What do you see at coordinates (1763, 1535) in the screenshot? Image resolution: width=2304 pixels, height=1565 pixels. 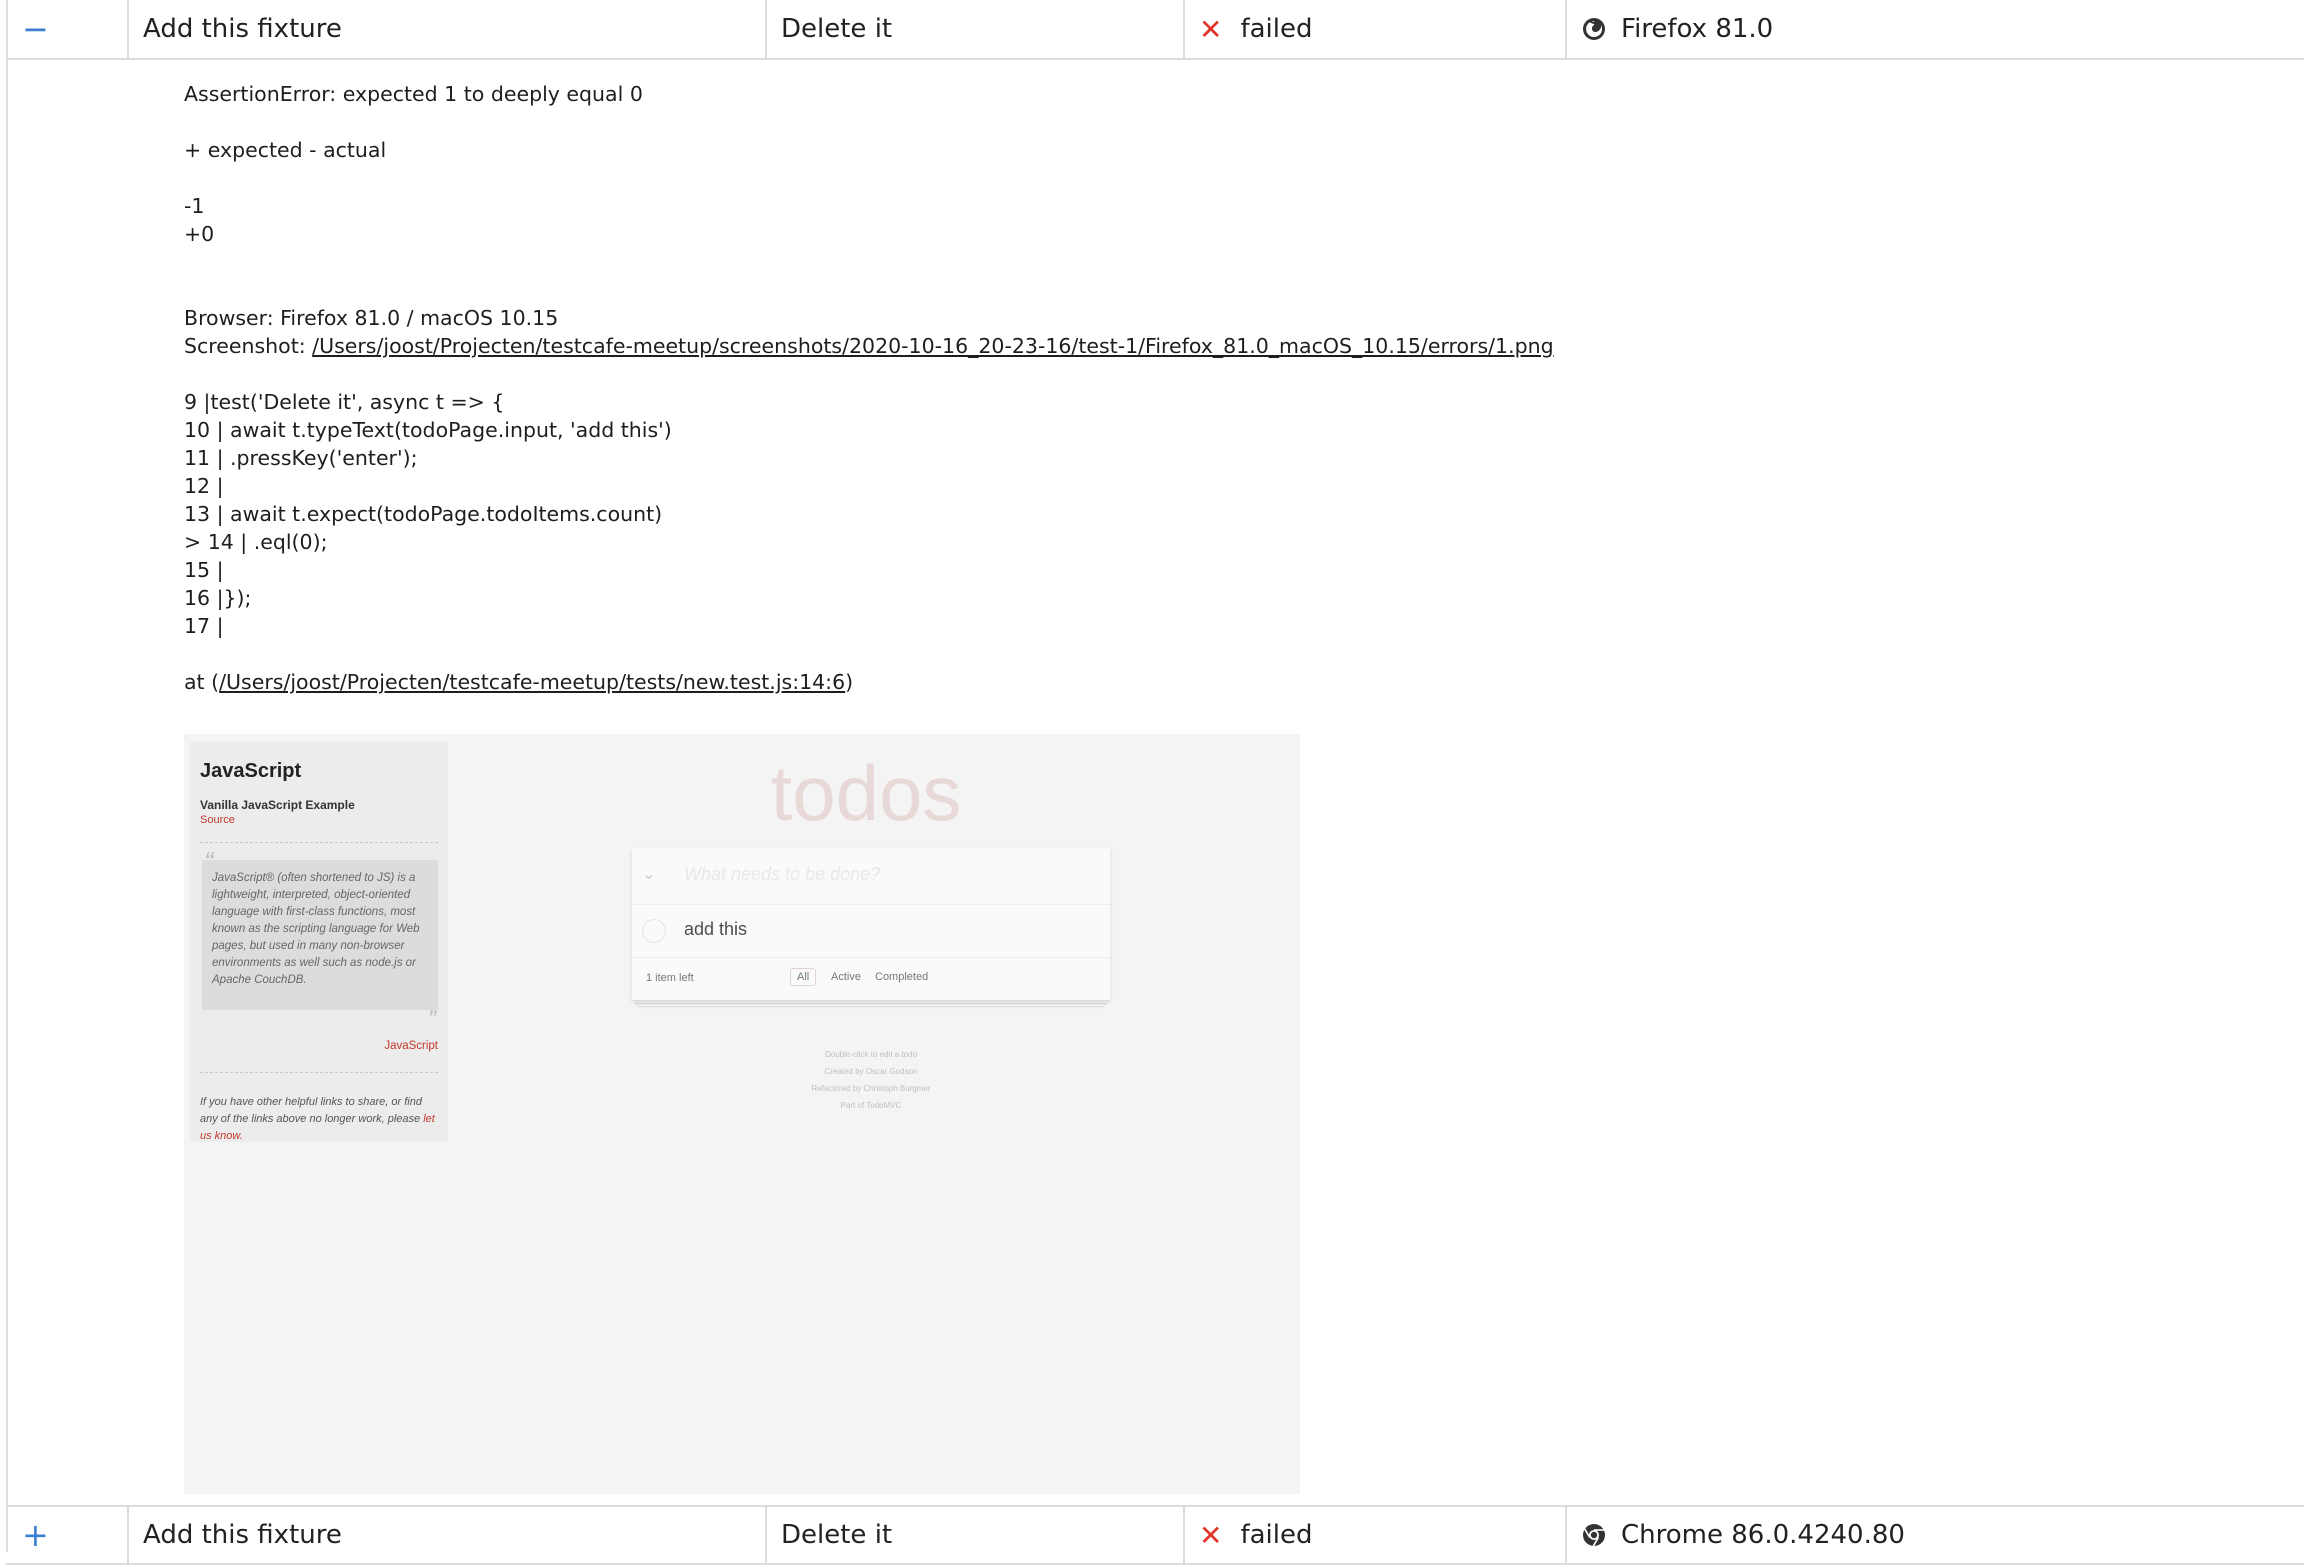 I see `browser-label: Chrome 86.0.4240.80` at bounding box center [1763, 1535].